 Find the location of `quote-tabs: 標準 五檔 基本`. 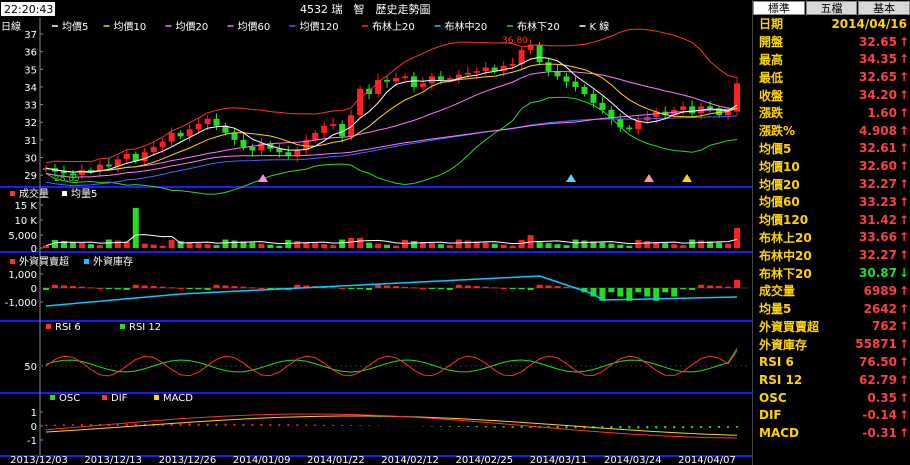

quote-tabs: 標準 五檔 基本 is located at coordinates (831, 8).